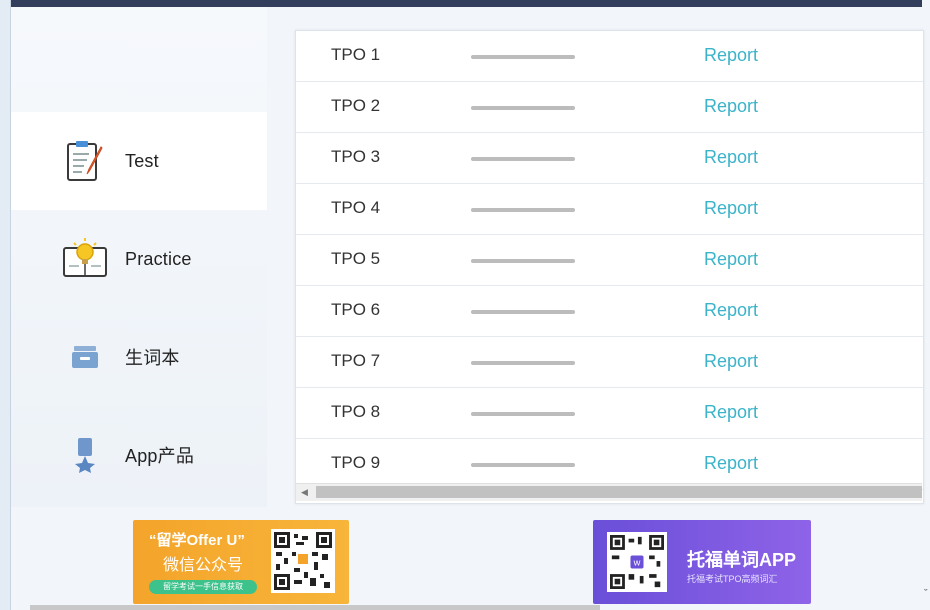 The image size is (930, 610). Describe the element at coordinates (356, 105) in the screenshot. I see `tpo-title: TPO 2` at that location.